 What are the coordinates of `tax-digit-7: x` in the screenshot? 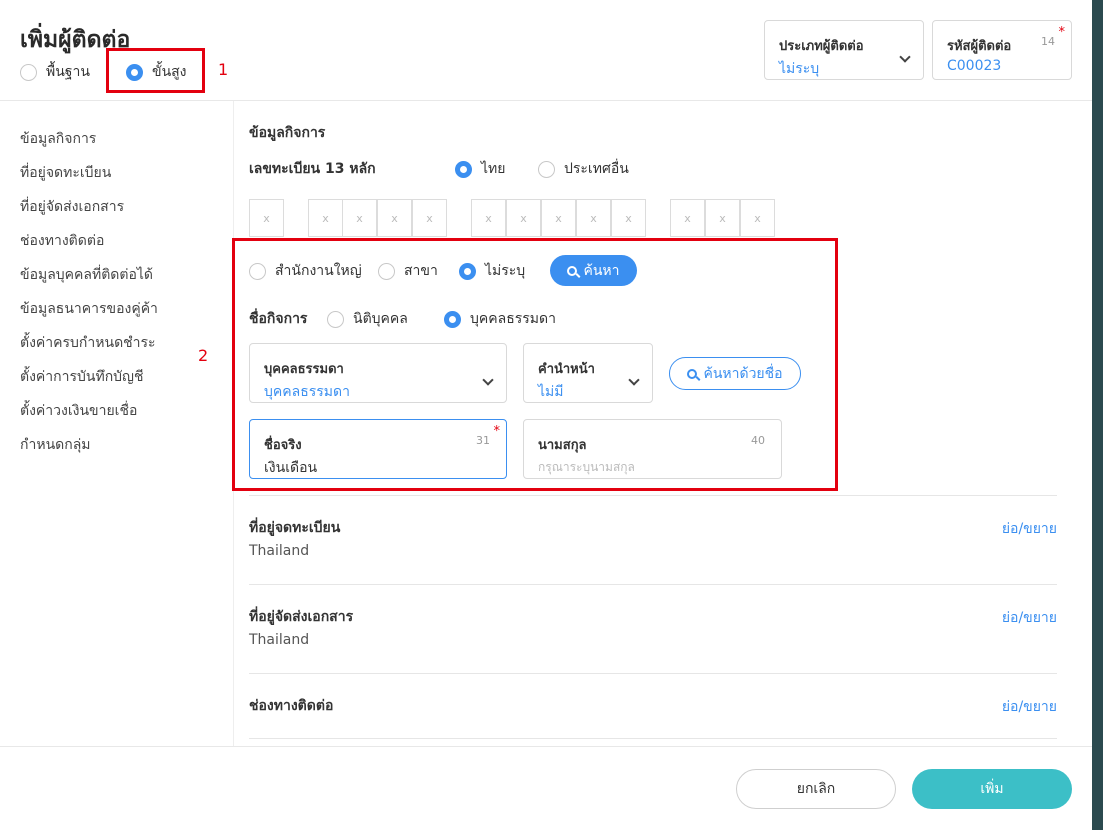 It's located at (523, 218).